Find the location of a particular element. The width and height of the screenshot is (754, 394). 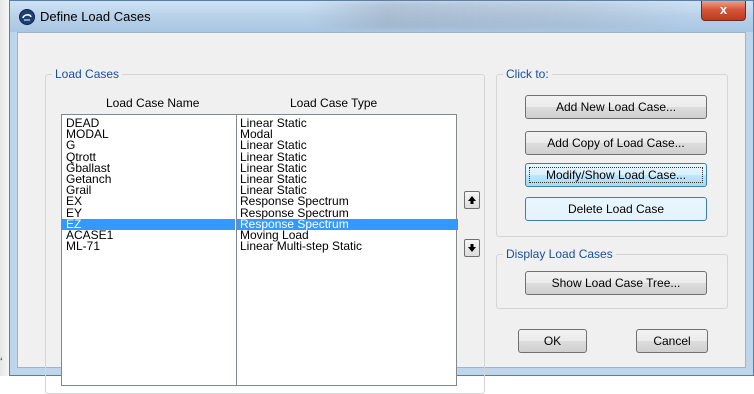

sap2000-logo-icon is located at coordinates (27, 17).